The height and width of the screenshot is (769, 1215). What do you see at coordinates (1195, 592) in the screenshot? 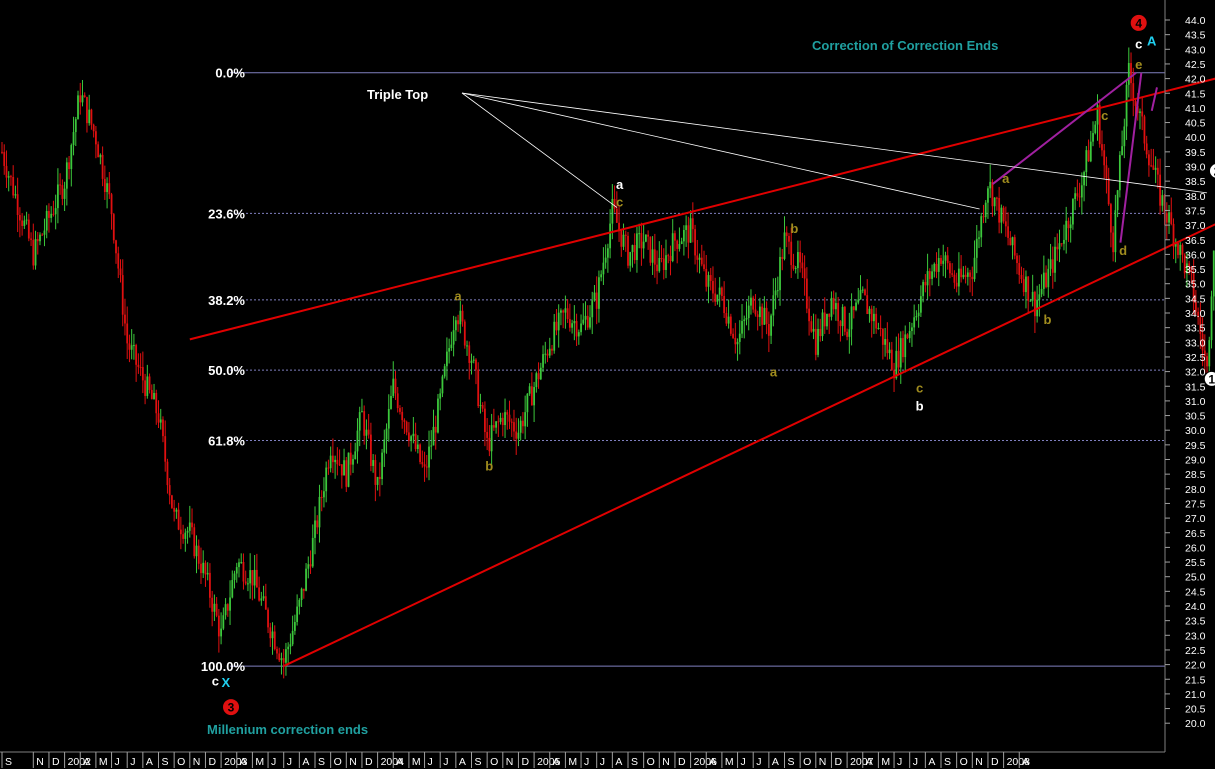
I see `y-tick-label: 24.5` at bounding box center [1195, 592].